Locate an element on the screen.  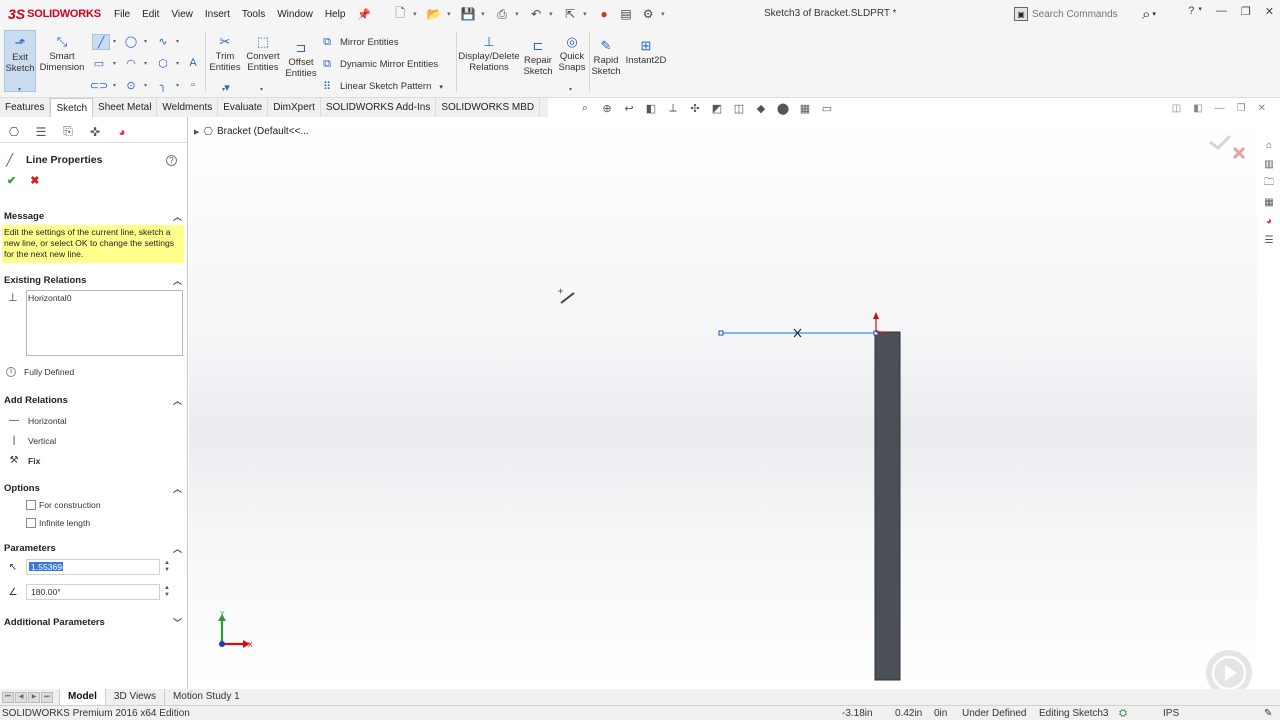
configuration-manager-icon: ⎘ is located at coordinates (68, 132).